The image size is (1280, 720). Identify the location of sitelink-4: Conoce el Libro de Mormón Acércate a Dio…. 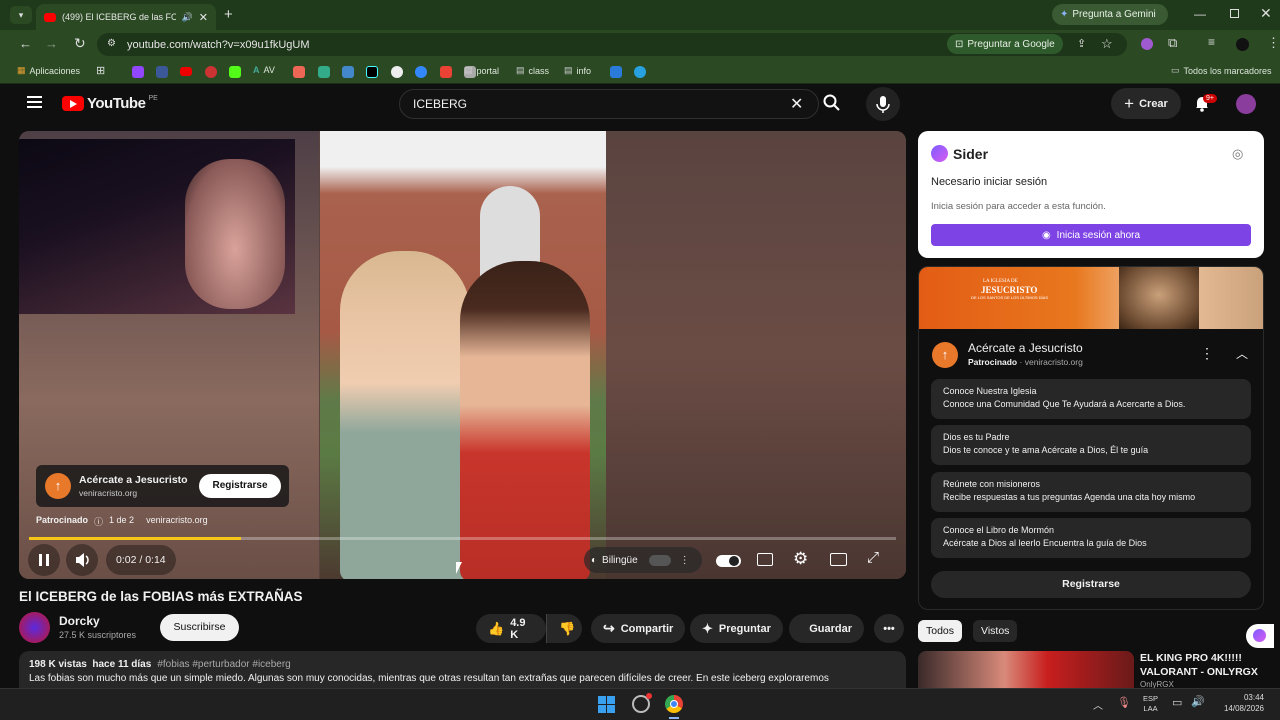
(1091, 538).